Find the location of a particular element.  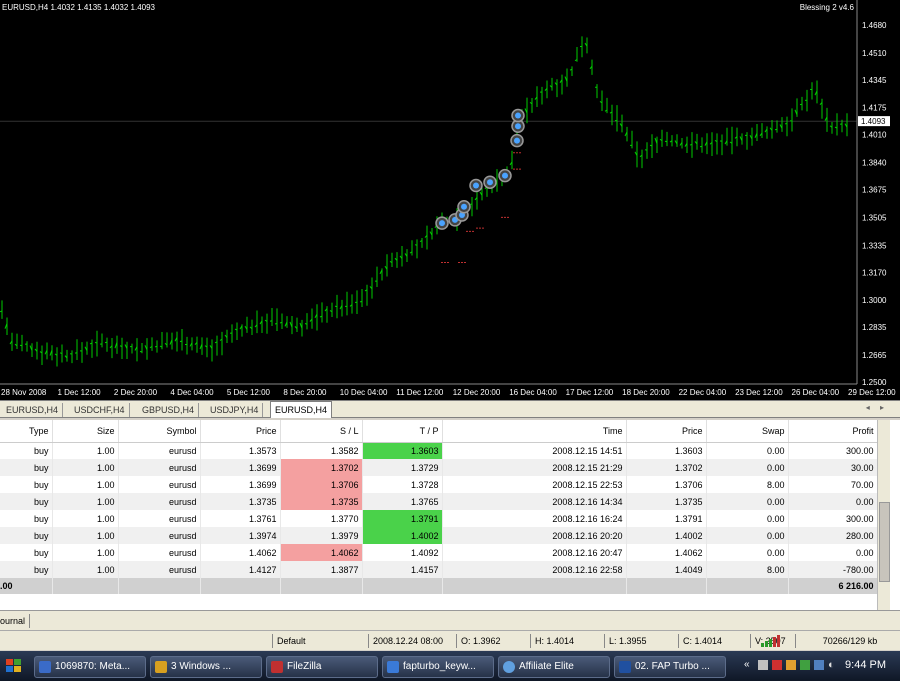

cell-profit: 30.00 is located at coordinates (833, 467).